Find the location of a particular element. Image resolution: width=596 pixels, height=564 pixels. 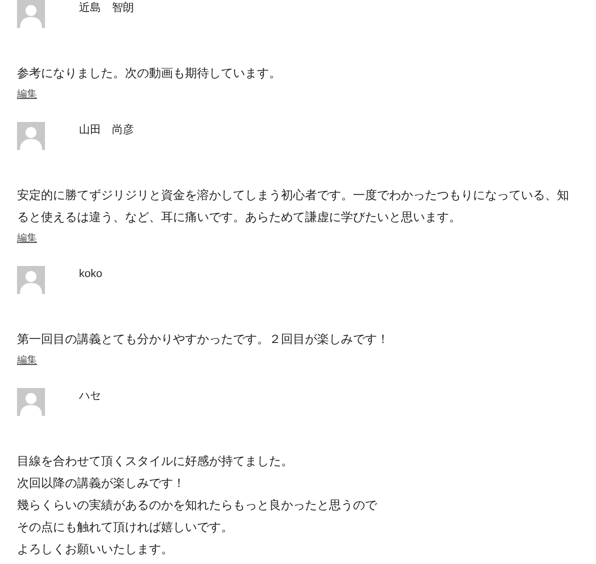

comment-text: その点にも触れて頂ければ嬉しいです。 is located at coordinates (125, 527).